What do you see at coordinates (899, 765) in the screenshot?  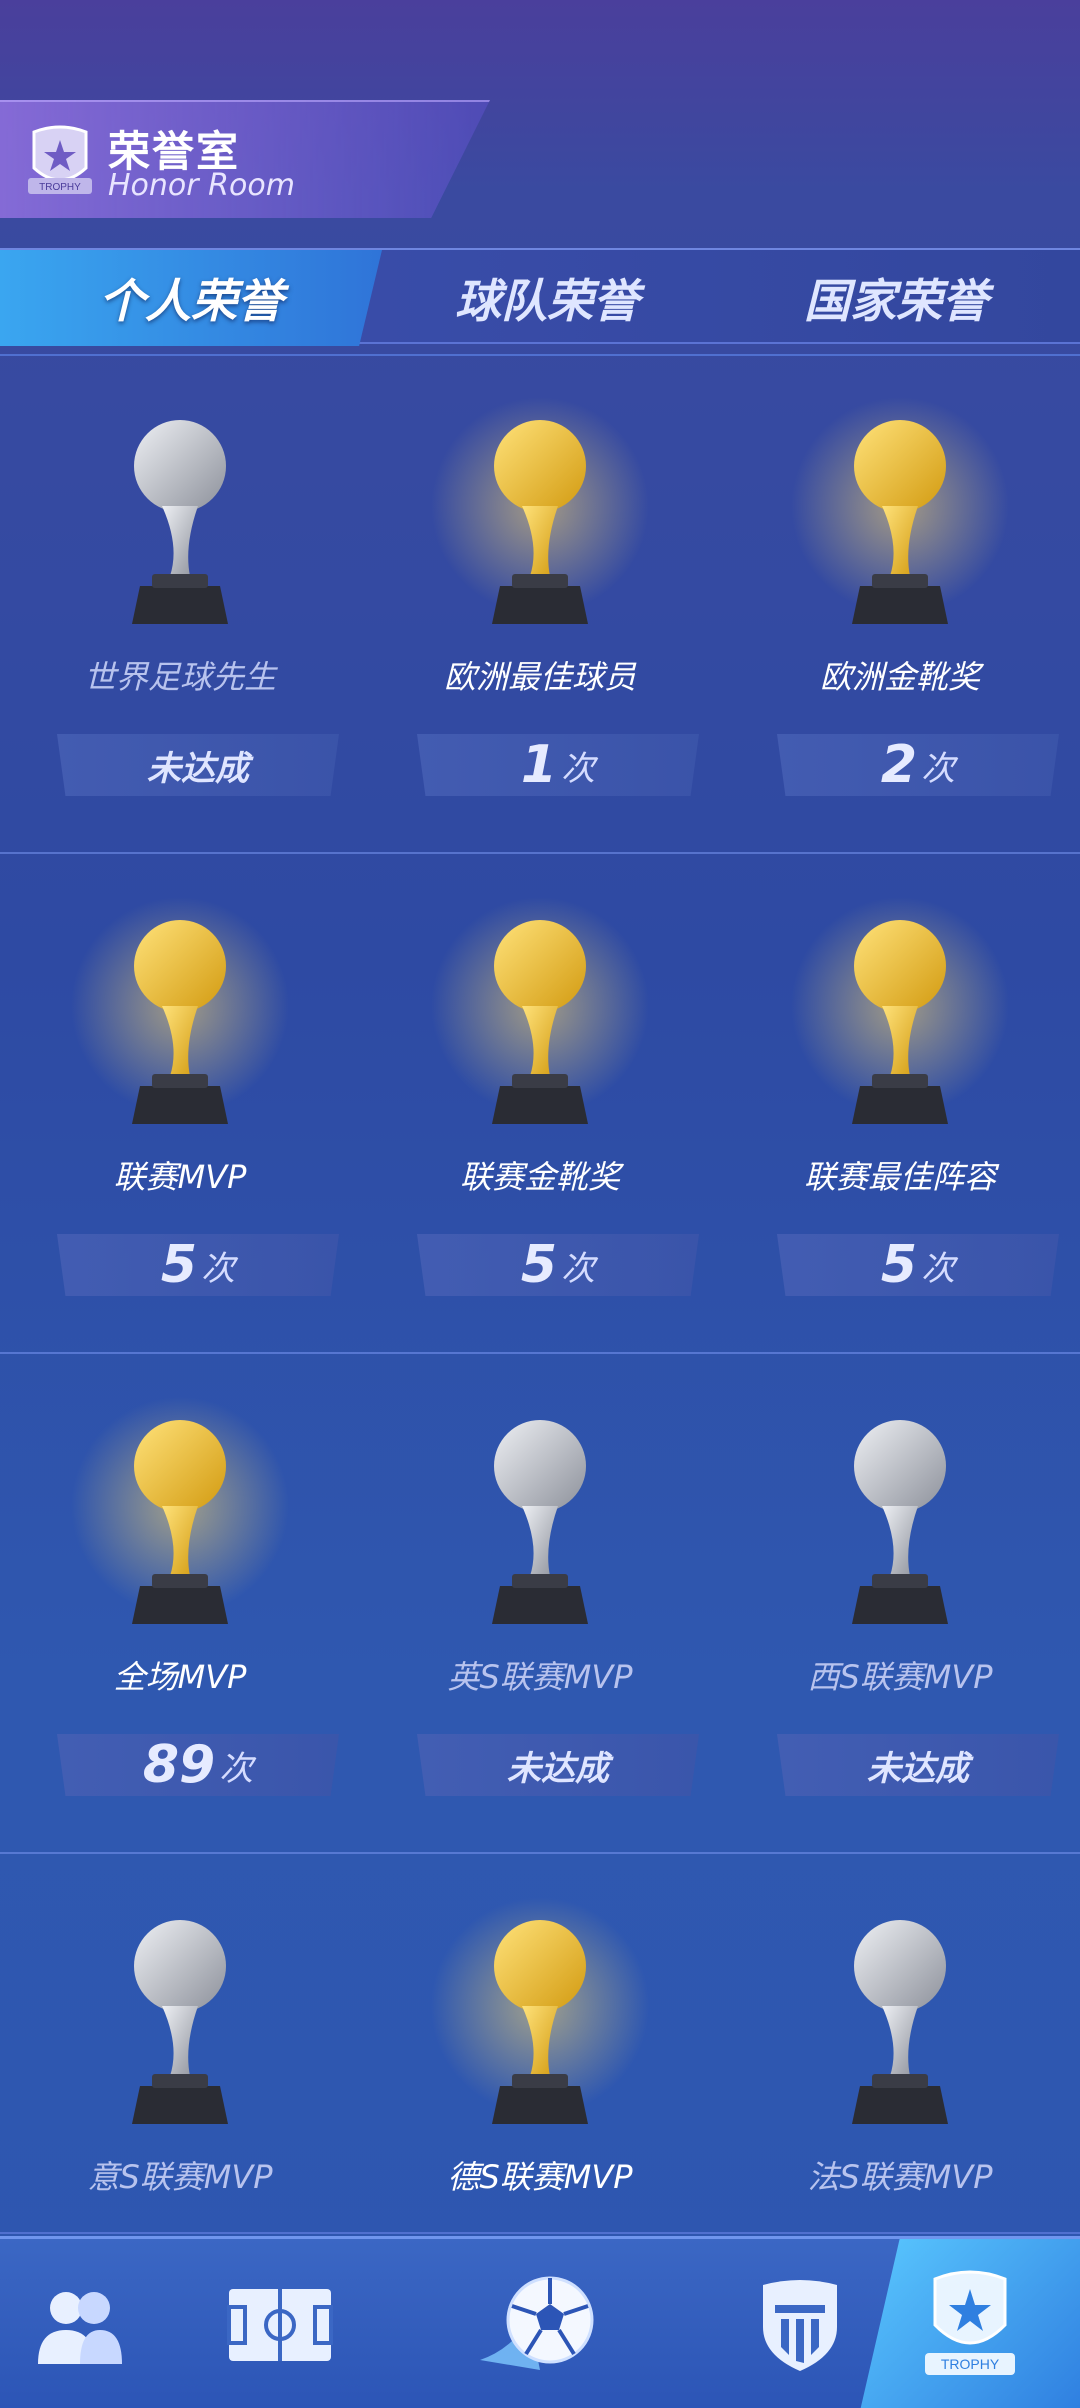 I see `trophy-count: 2` at bounding box center [899, 765].